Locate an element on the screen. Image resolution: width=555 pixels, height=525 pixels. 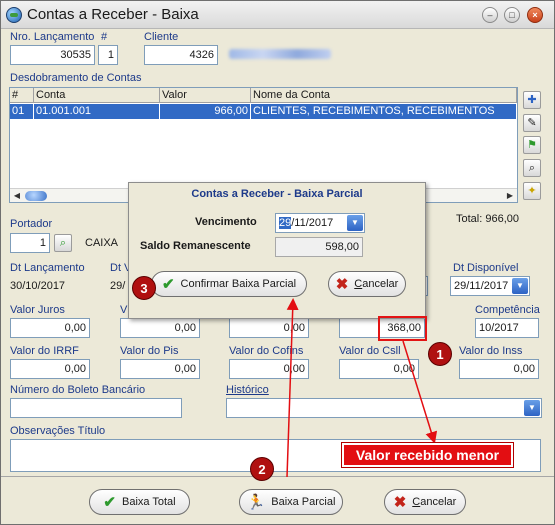
boleto-label: Número do Boleto Bancário is located at coordinates (78, 390).